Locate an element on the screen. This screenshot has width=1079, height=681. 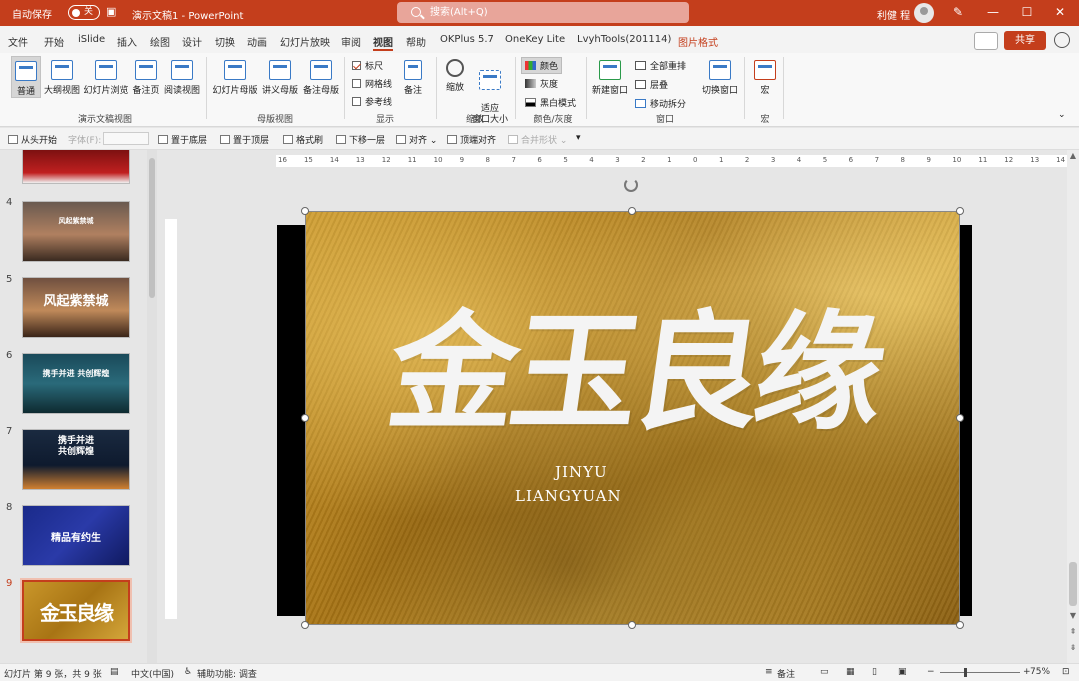
bring-to-front-button: 置于顶层 is located at coordinates (244, 139).